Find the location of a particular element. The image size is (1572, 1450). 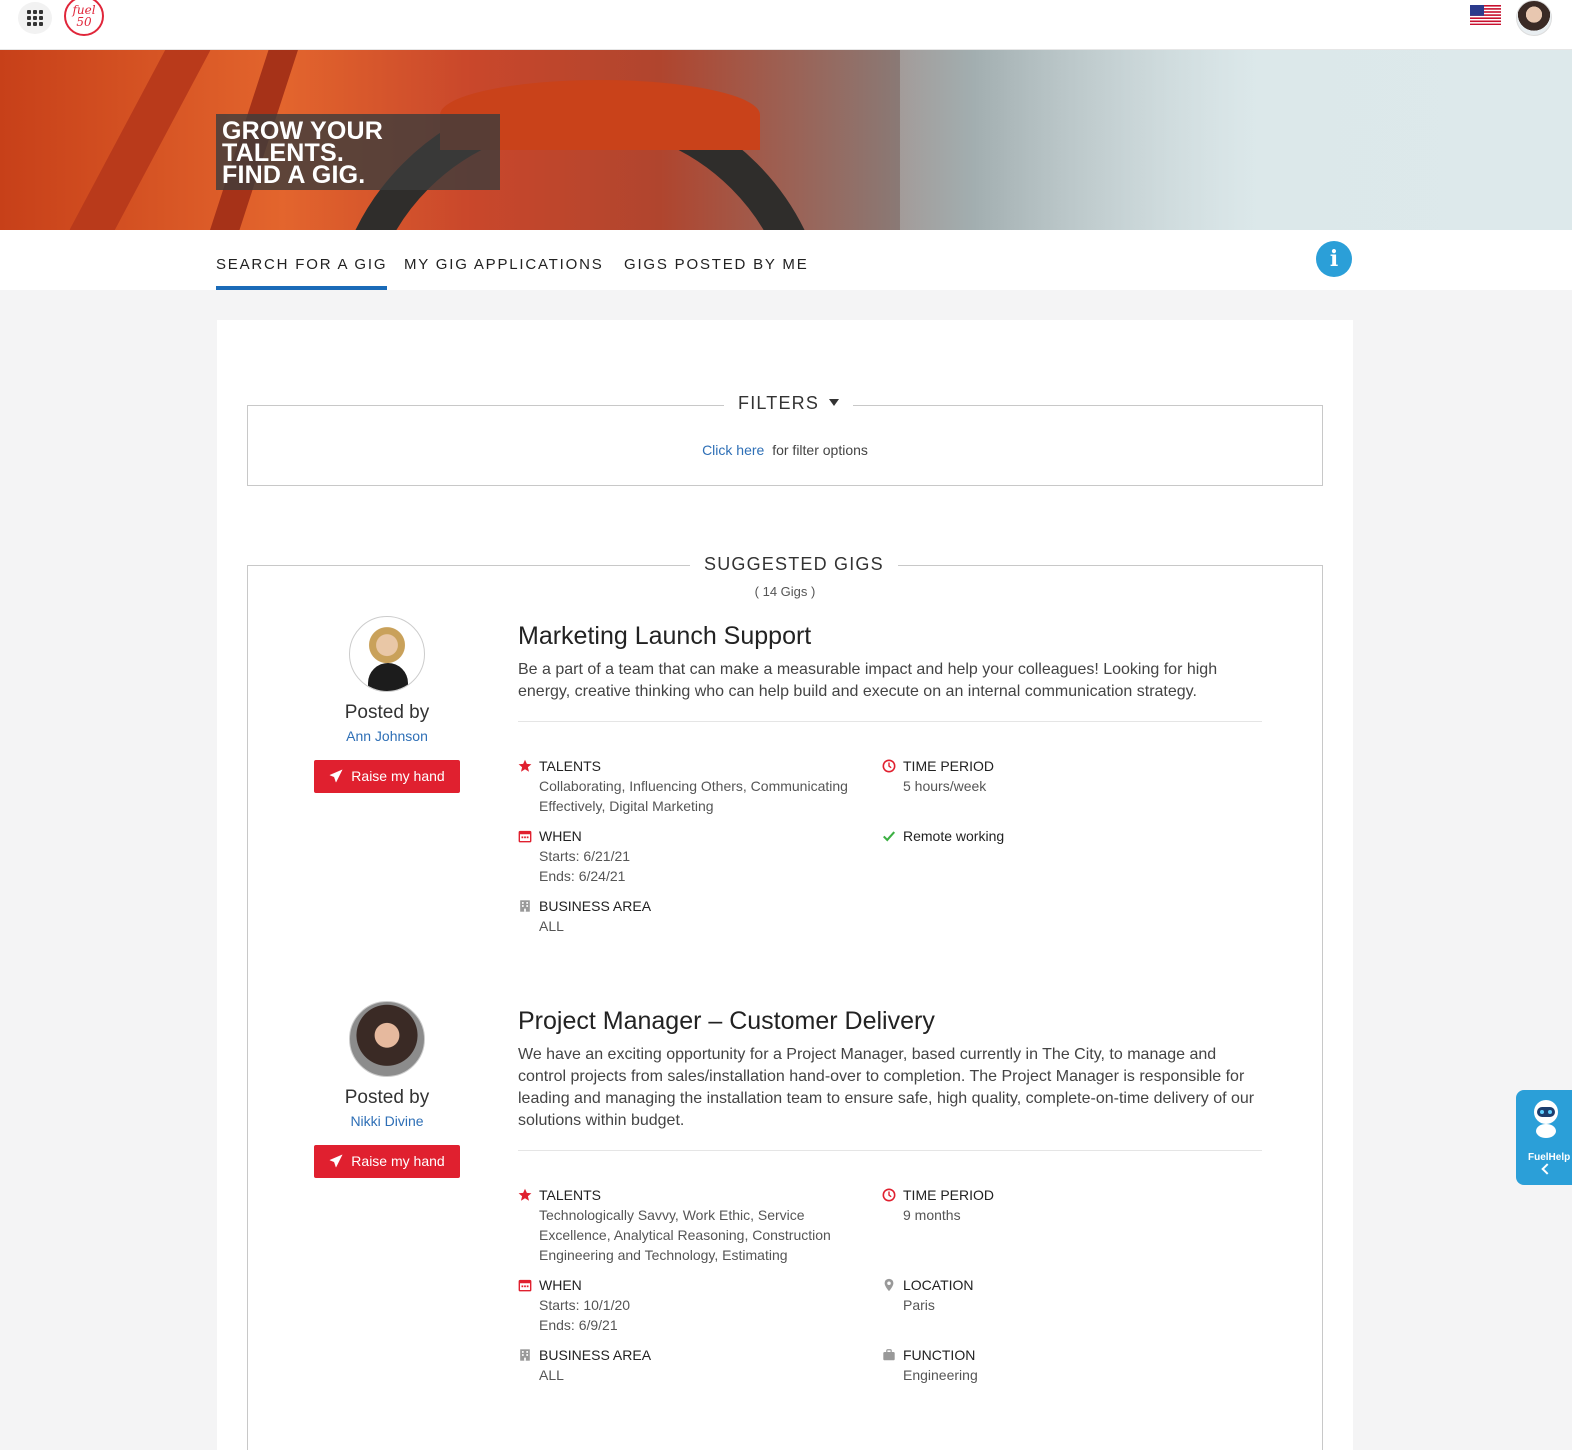

gig-location: LOCATION Paris is located at coordinates (1052, 1295).